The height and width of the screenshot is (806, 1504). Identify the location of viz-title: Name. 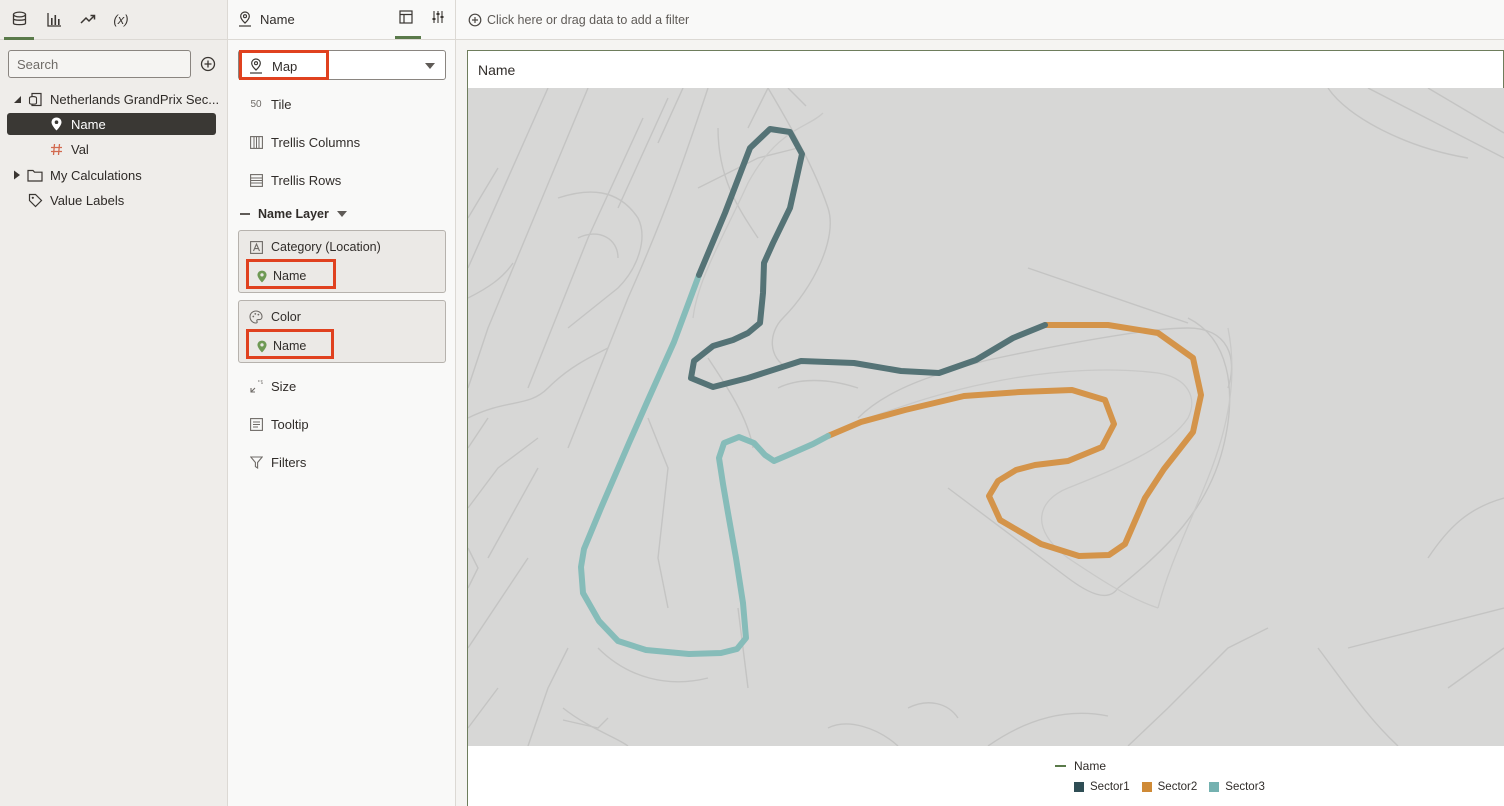
(497, 70).